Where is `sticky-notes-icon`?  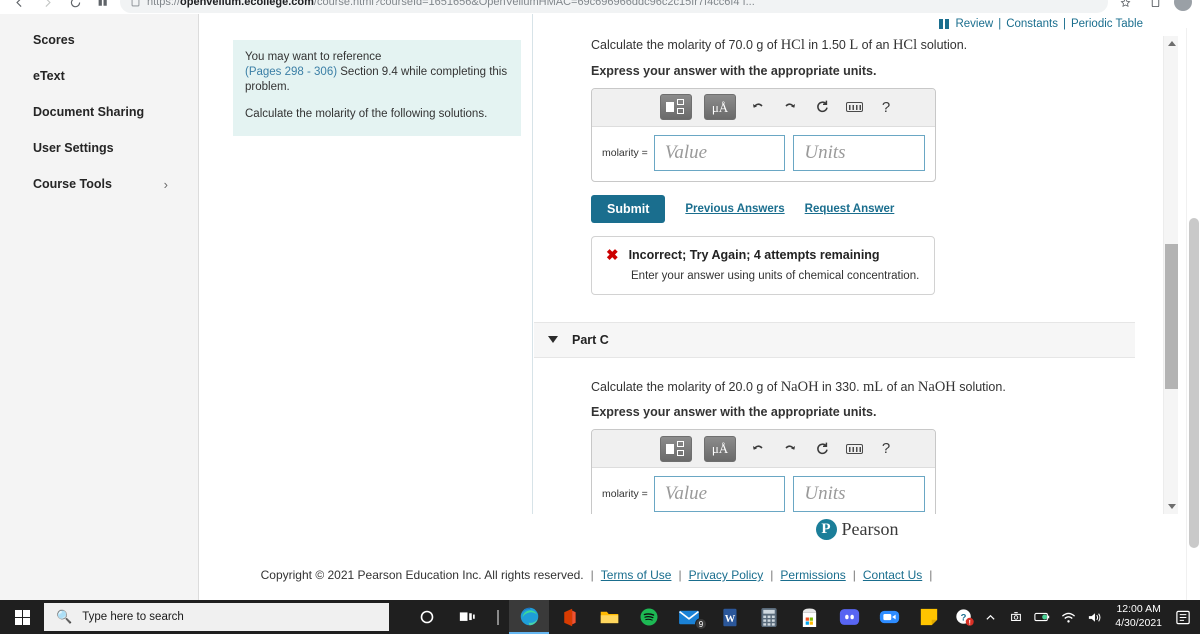 sticky-notes-icon is located at coordinates (929, 617).